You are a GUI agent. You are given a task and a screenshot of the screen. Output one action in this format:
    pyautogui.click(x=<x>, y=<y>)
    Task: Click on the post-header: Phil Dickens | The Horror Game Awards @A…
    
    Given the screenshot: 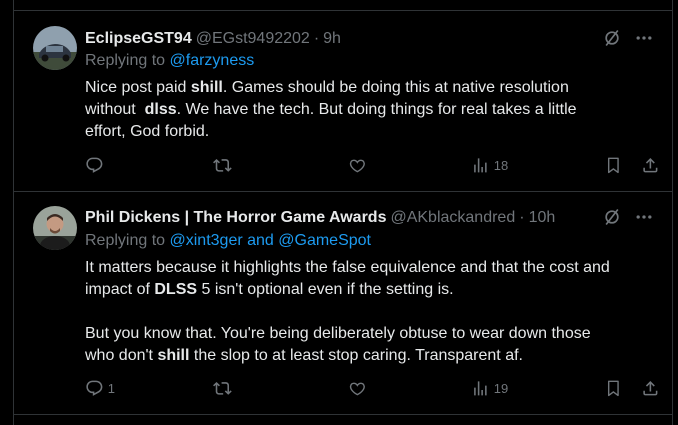 What is the action you would take?
    pyautogui.click(x=320, y=218)
    